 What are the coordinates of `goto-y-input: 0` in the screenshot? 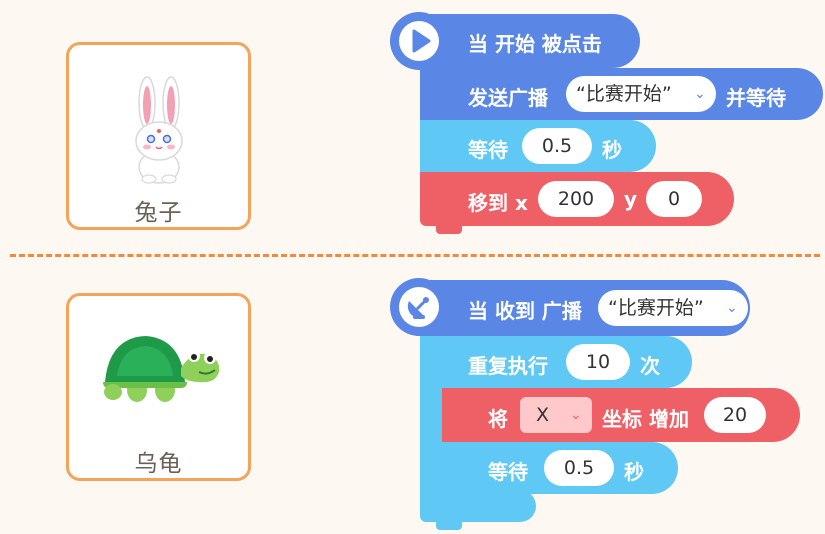 It's located at (674, 199).